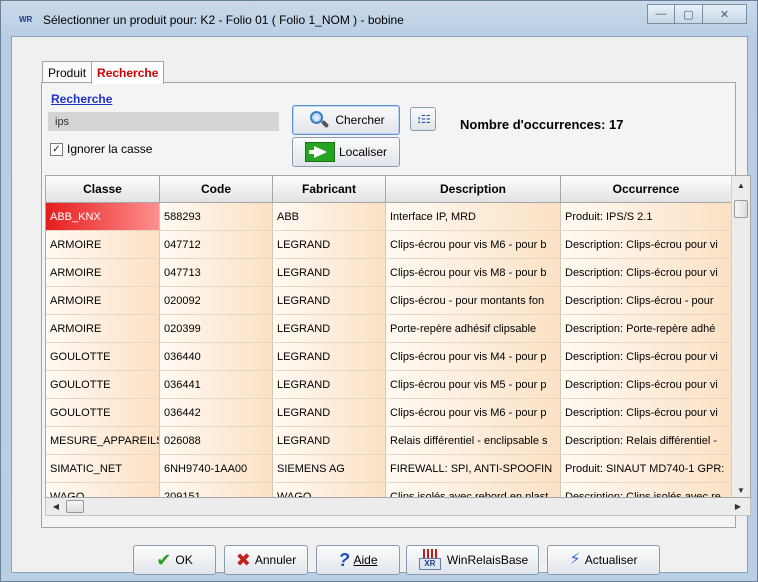 The image size is (758, 582). What do you see at coordinates (216, 216) in the screenshot?
I see `cell-code: 588293` at bounding box center [216, 216].